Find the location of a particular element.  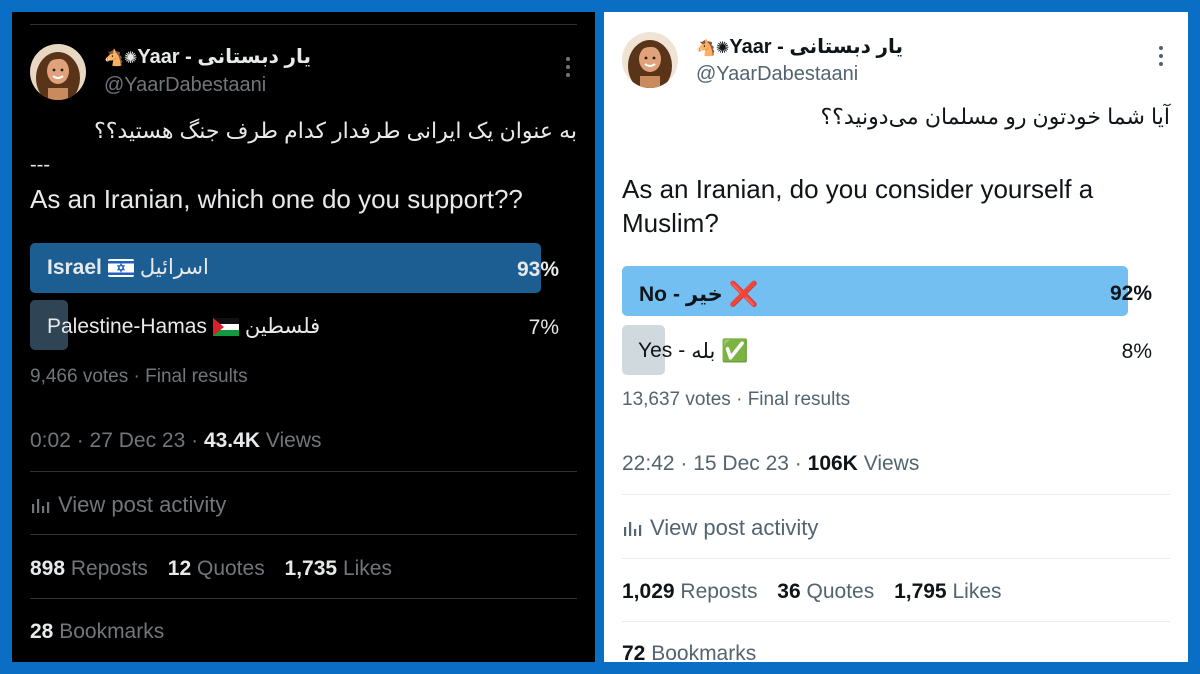

poll-option-label: Israel اسرائیل is located at coordinates (128, 267).